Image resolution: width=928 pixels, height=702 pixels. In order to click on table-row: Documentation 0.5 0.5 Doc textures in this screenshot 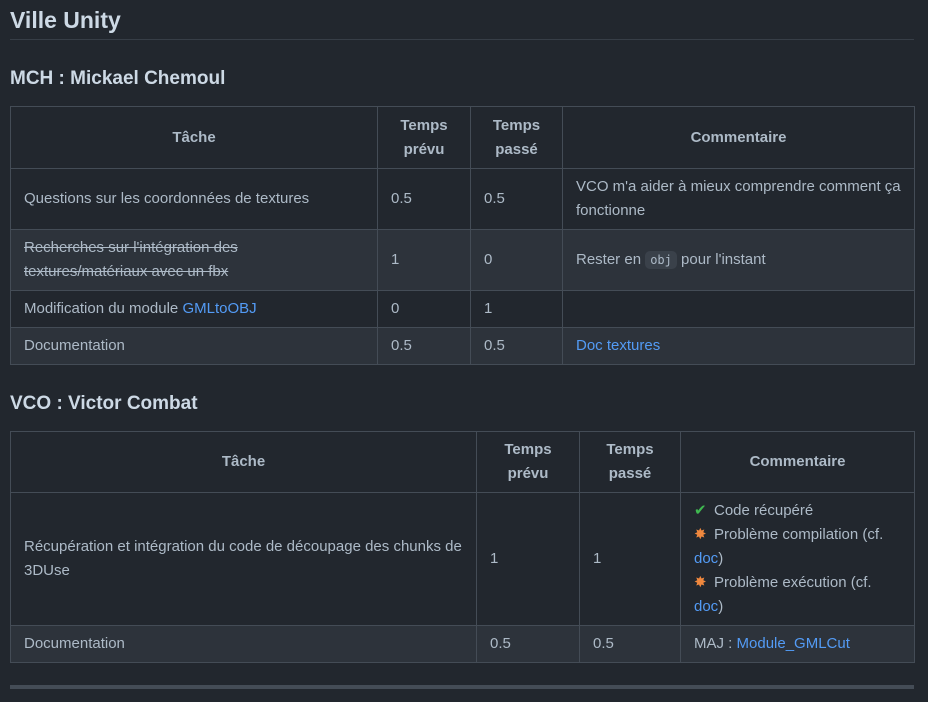, I will do `click(462, 346)`.